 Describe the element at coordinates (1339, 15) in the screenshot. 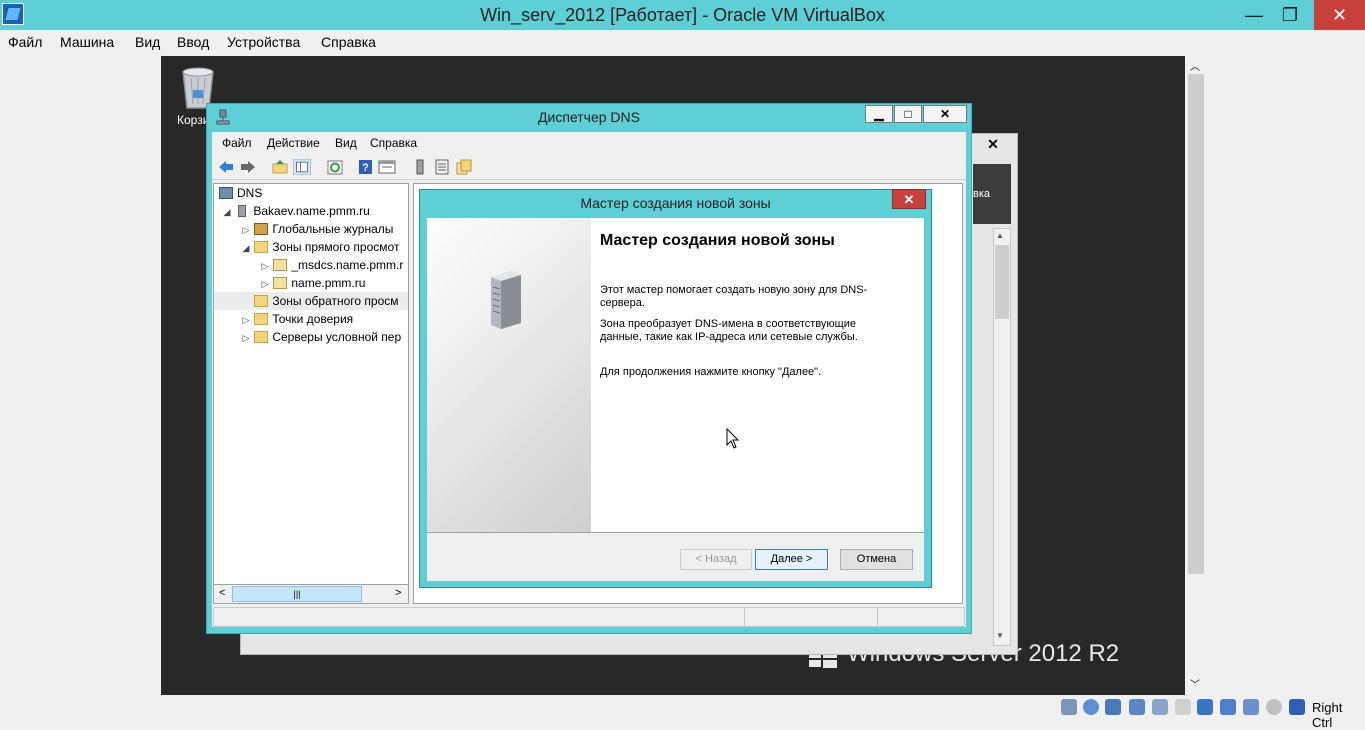

I see `vbox-close-button: ✕` at that location.